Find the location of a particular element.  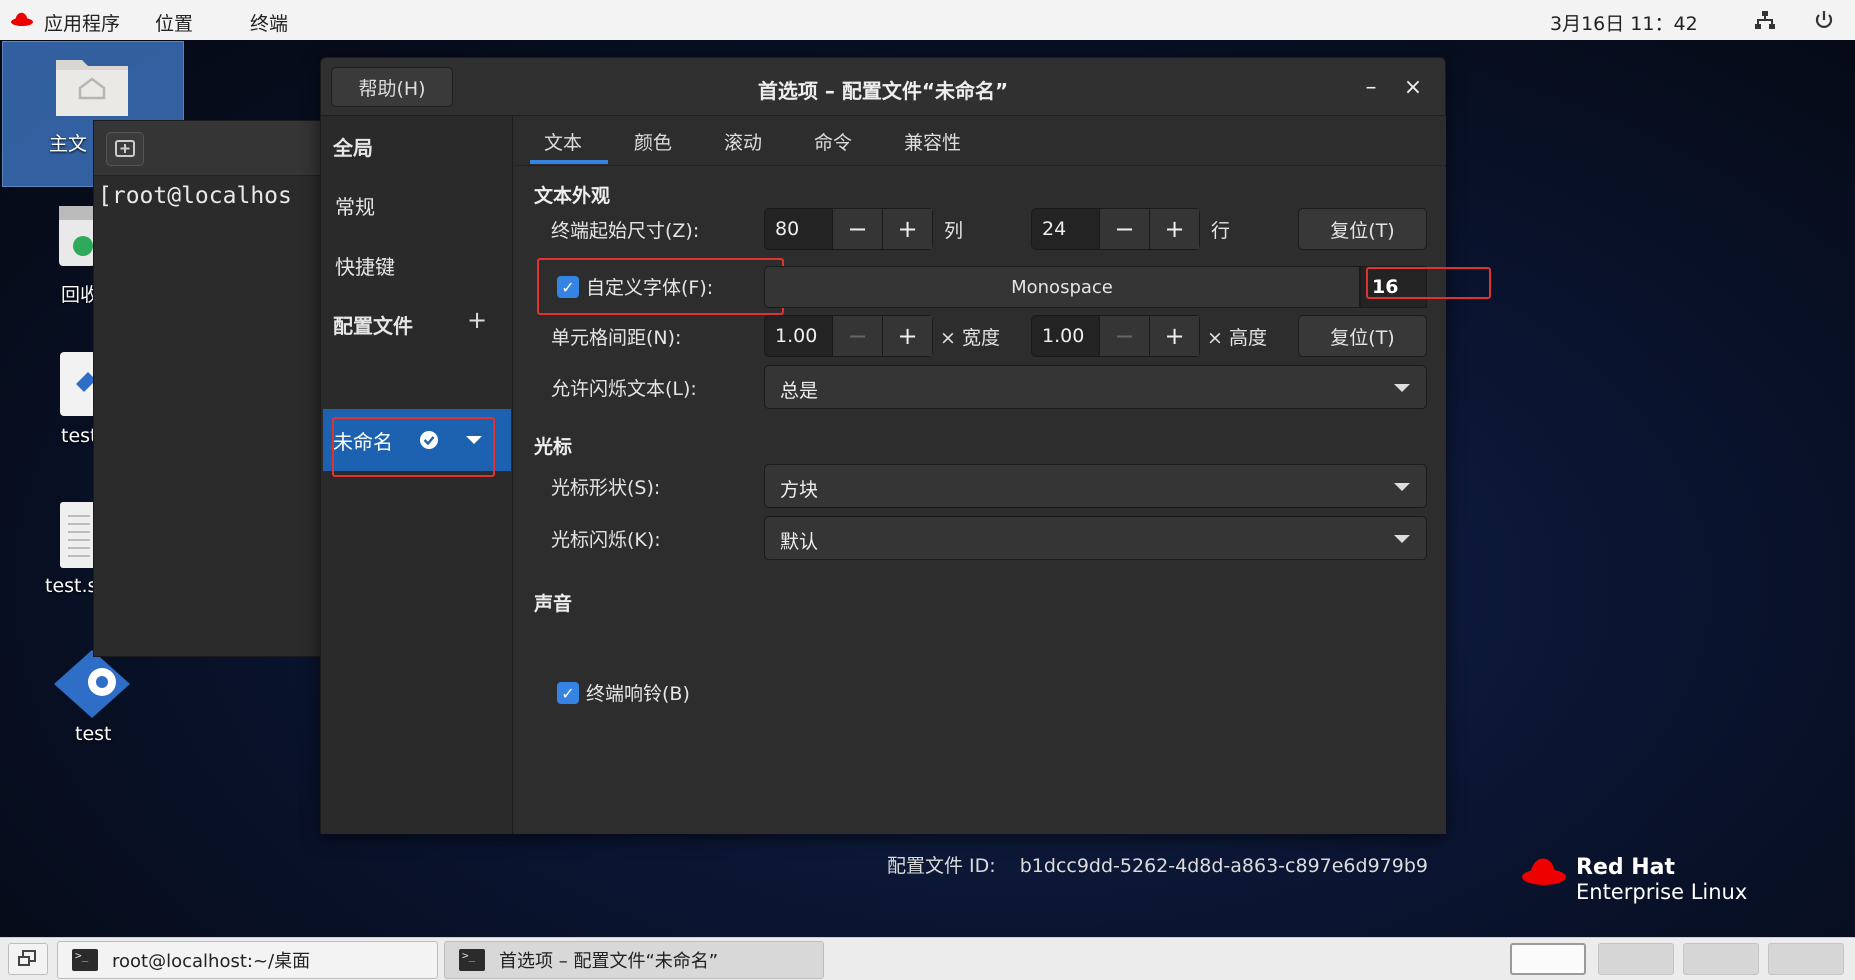

dialog-title: 首选项 – 配置文件“未命名” is located at coordinates (883, 91).